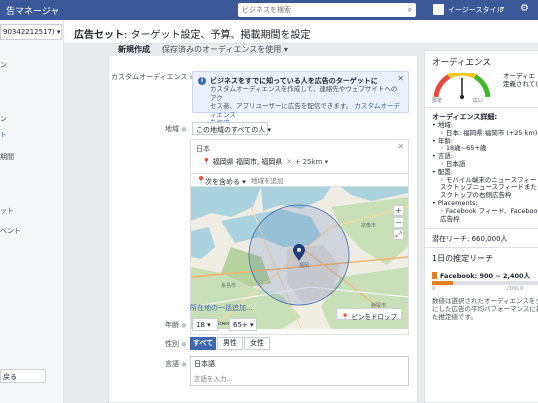  Describe the element at coordinates (32, 10) in the screenshot. I see `app-title: 告マネージャ` at that location.